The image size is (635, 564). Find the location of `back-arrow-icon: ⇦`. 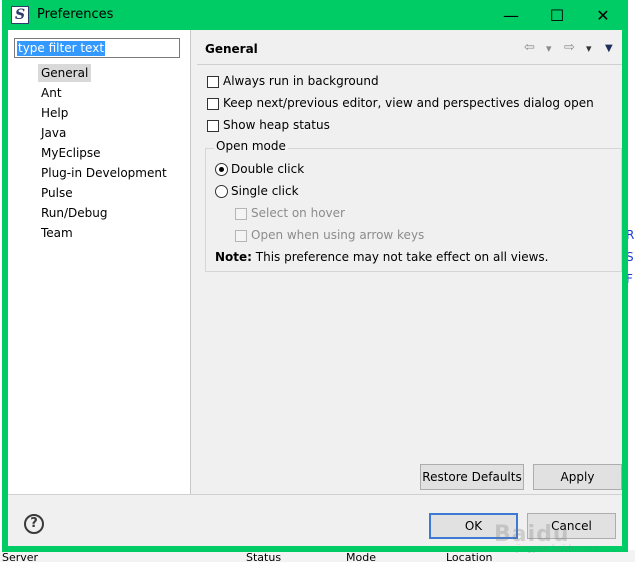

back-arrow-icon: ⇦ is located at coordinates (529, 47).